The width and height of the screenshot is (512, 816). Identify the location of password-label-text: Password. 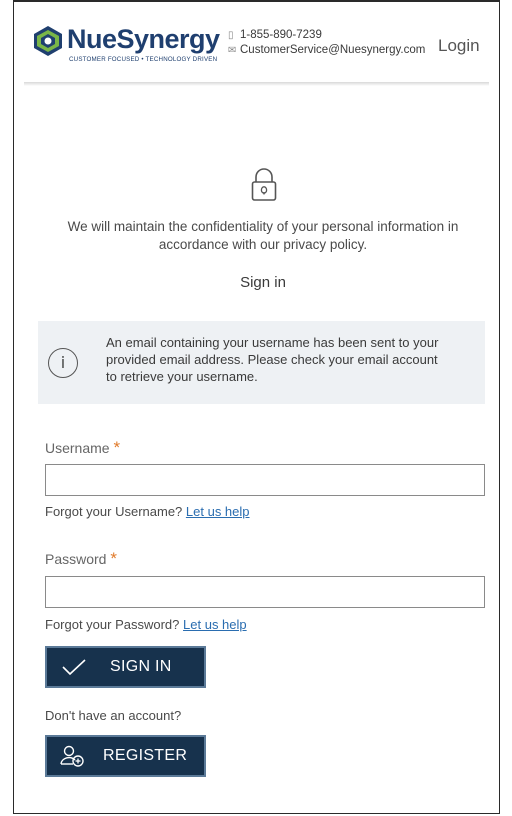
(76, 559).